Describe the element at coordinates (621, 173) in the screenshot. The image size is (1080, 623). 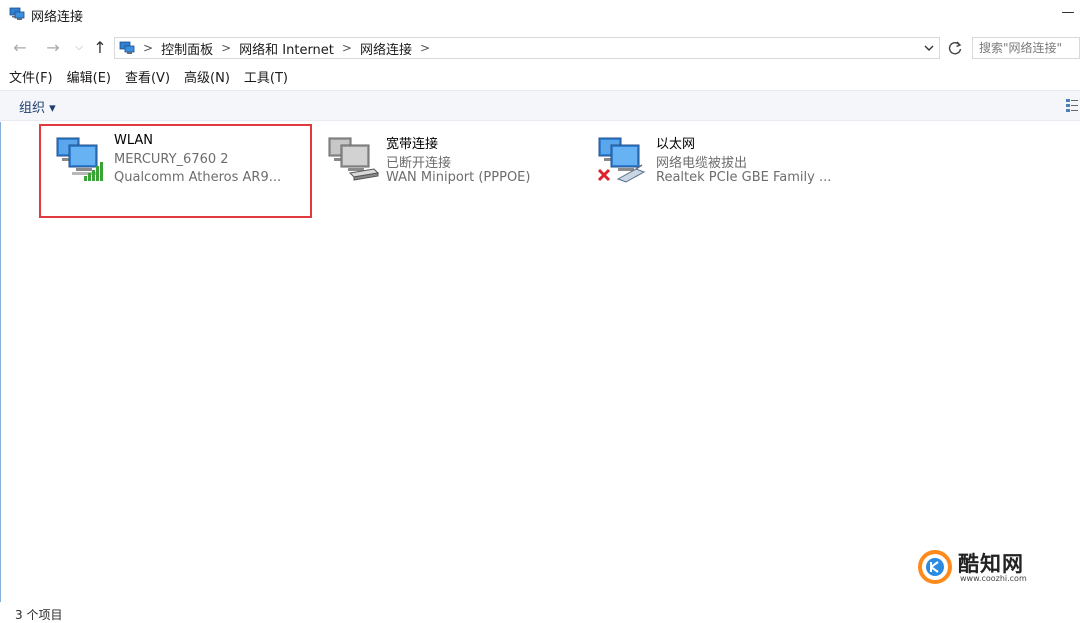
I see `cable-unplugged-icon` at that location.